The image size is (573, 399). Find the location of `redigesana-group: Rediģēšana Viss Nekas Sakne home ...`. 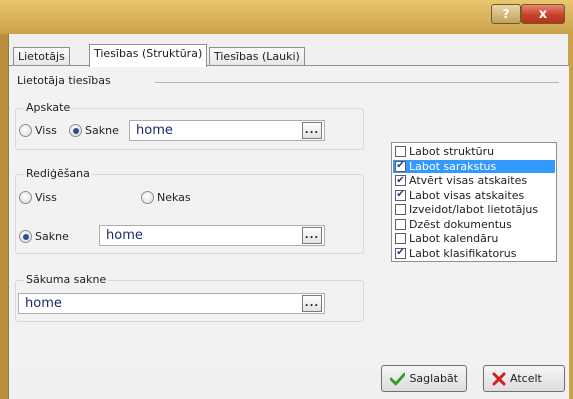

redigesana-group: Rediģēšana Viss Nekas Sakne home ... is located at coordinates (189, 210).